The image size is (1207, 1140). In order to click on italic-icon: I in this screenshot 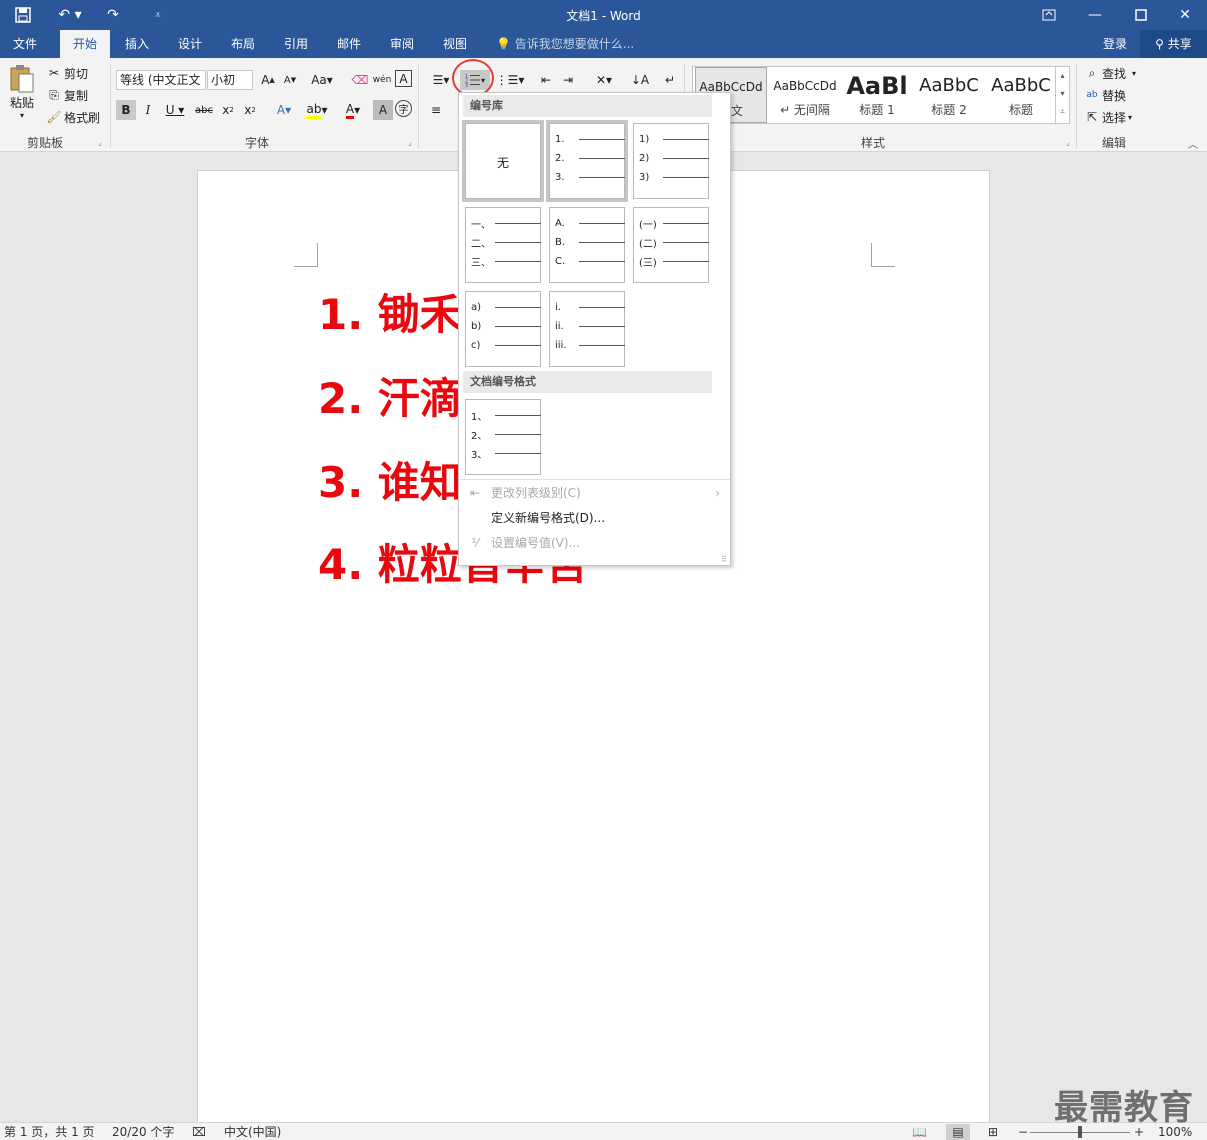, I will do `click(148, 110)`.